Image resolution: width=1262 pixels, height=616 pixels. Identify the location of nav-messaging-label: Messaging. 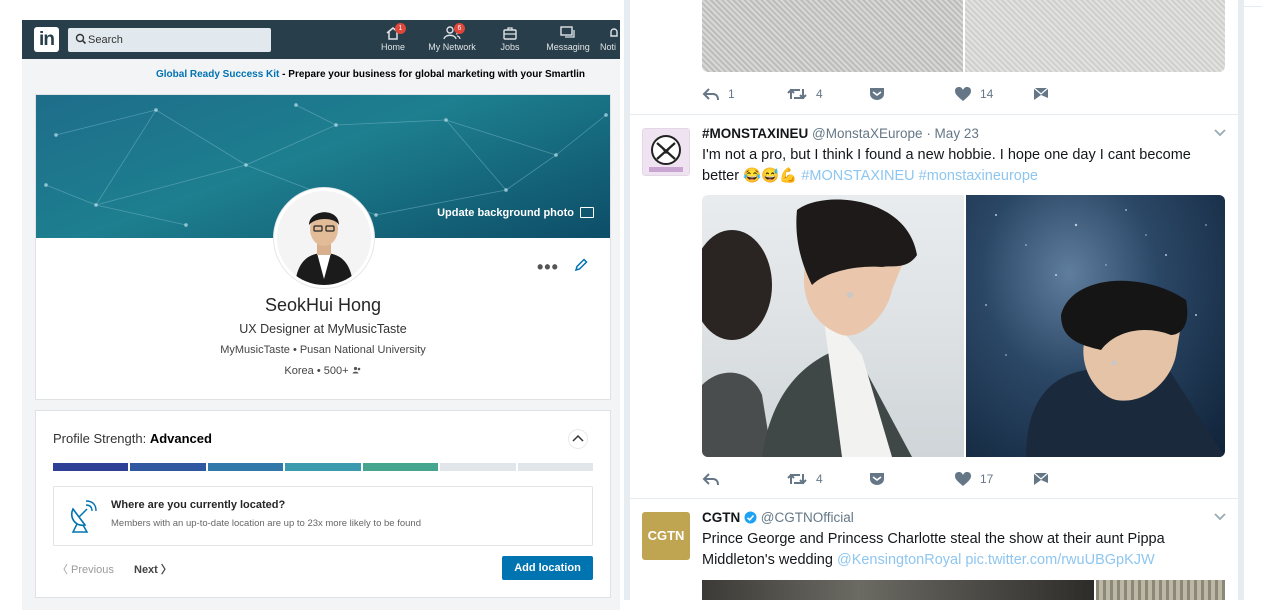
(568, 47).